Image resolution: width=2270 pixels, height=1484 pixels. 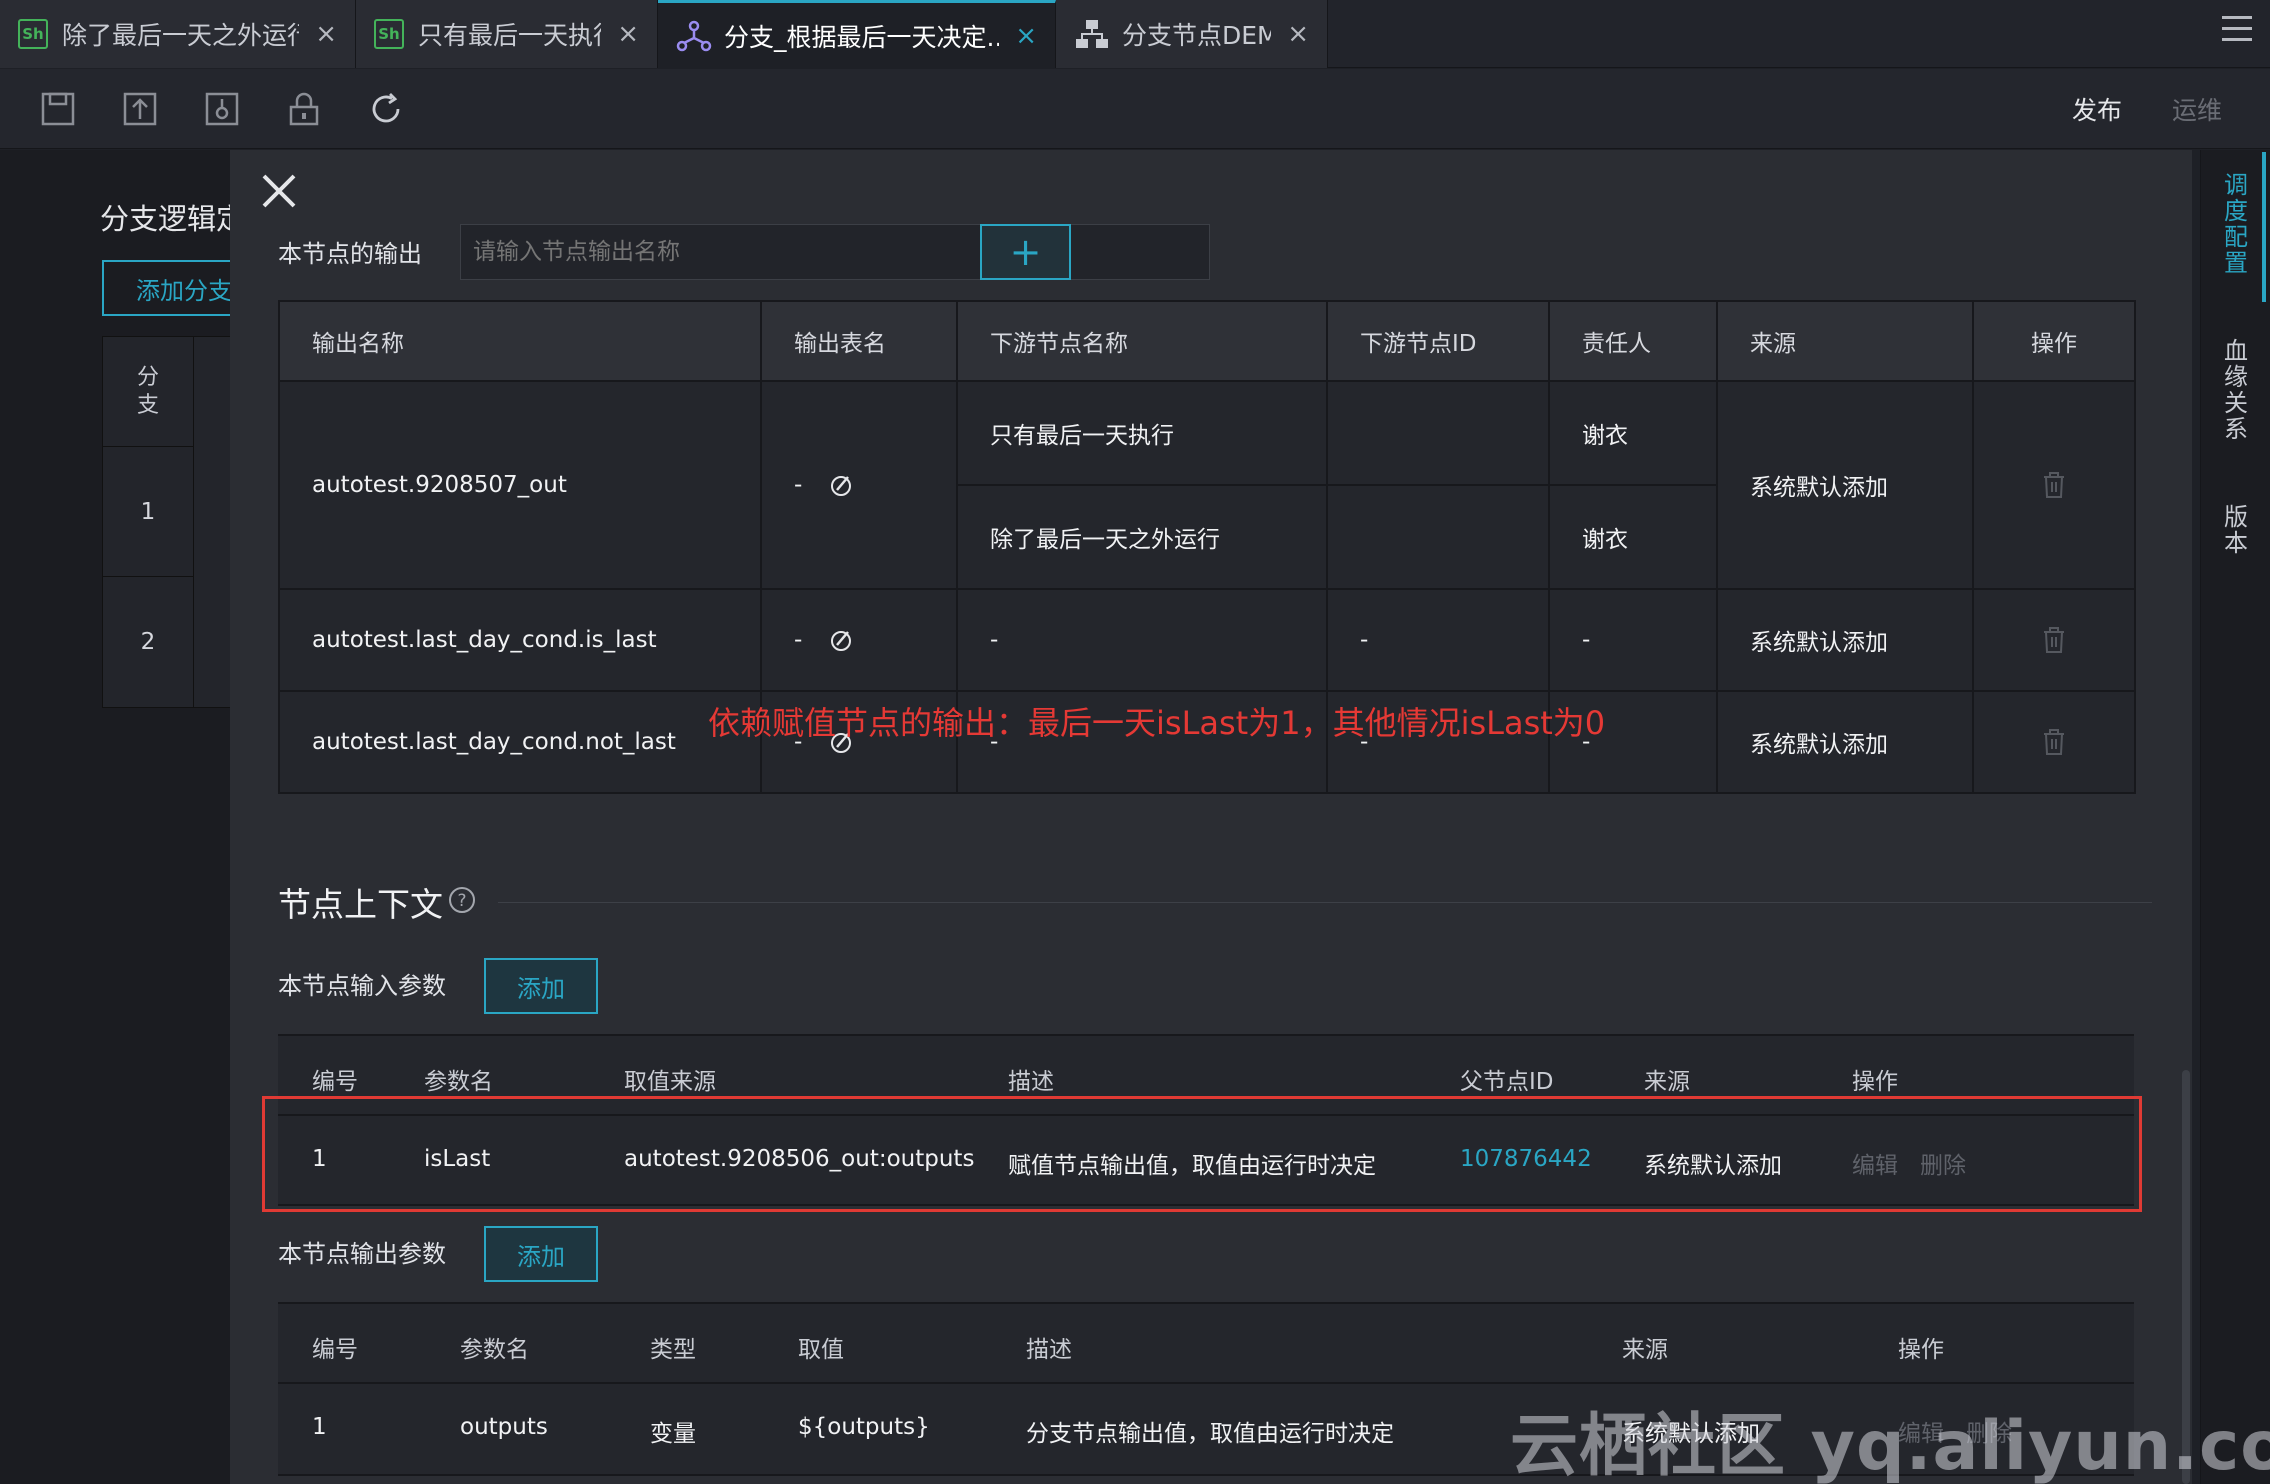 I want to click on steal-lock-icon, so click(x=222, y=109).